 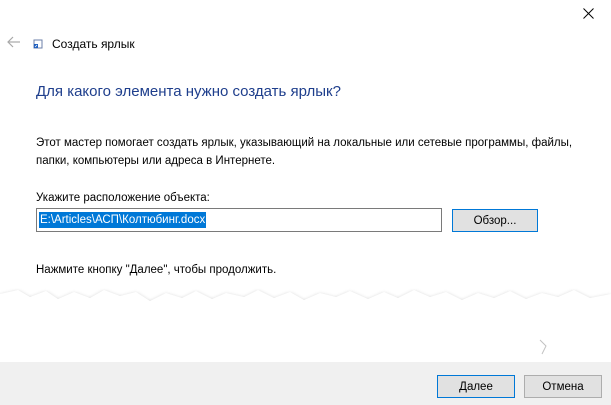 I want to click on location-input: E:\Articles\АСП\Колтюбинг.docx, so click(x=239, y=220).